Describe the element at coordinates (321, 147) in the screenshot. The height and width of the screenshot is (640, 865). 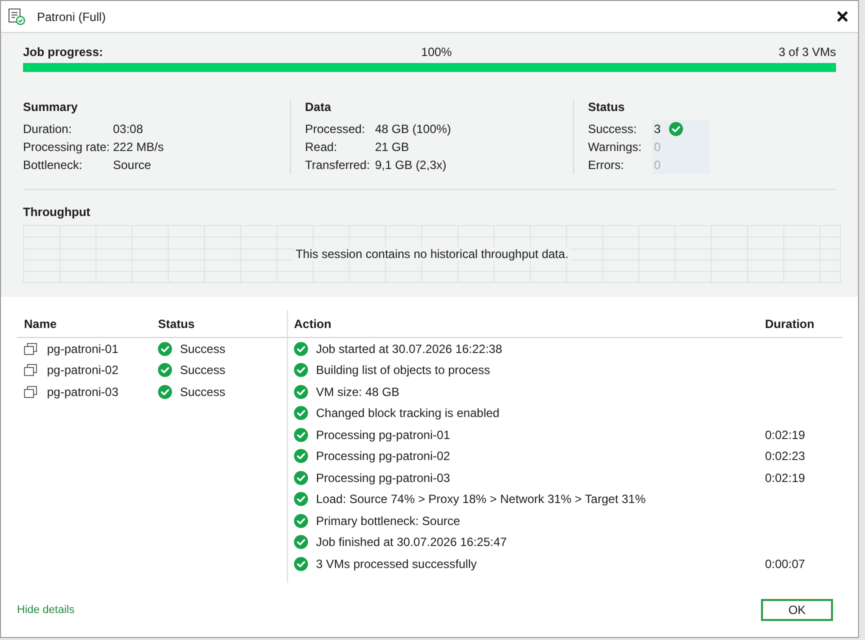
I see `field-label: Read:` at that location.